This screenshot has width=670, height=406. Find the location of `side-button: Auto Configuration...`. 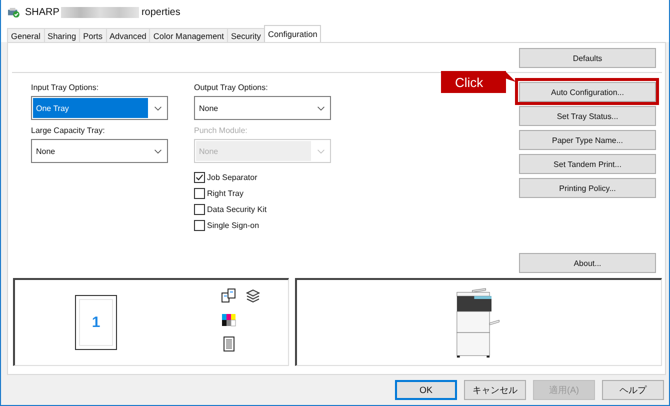

side-button: Auto Configuration... is located at coordinates (587, 92).